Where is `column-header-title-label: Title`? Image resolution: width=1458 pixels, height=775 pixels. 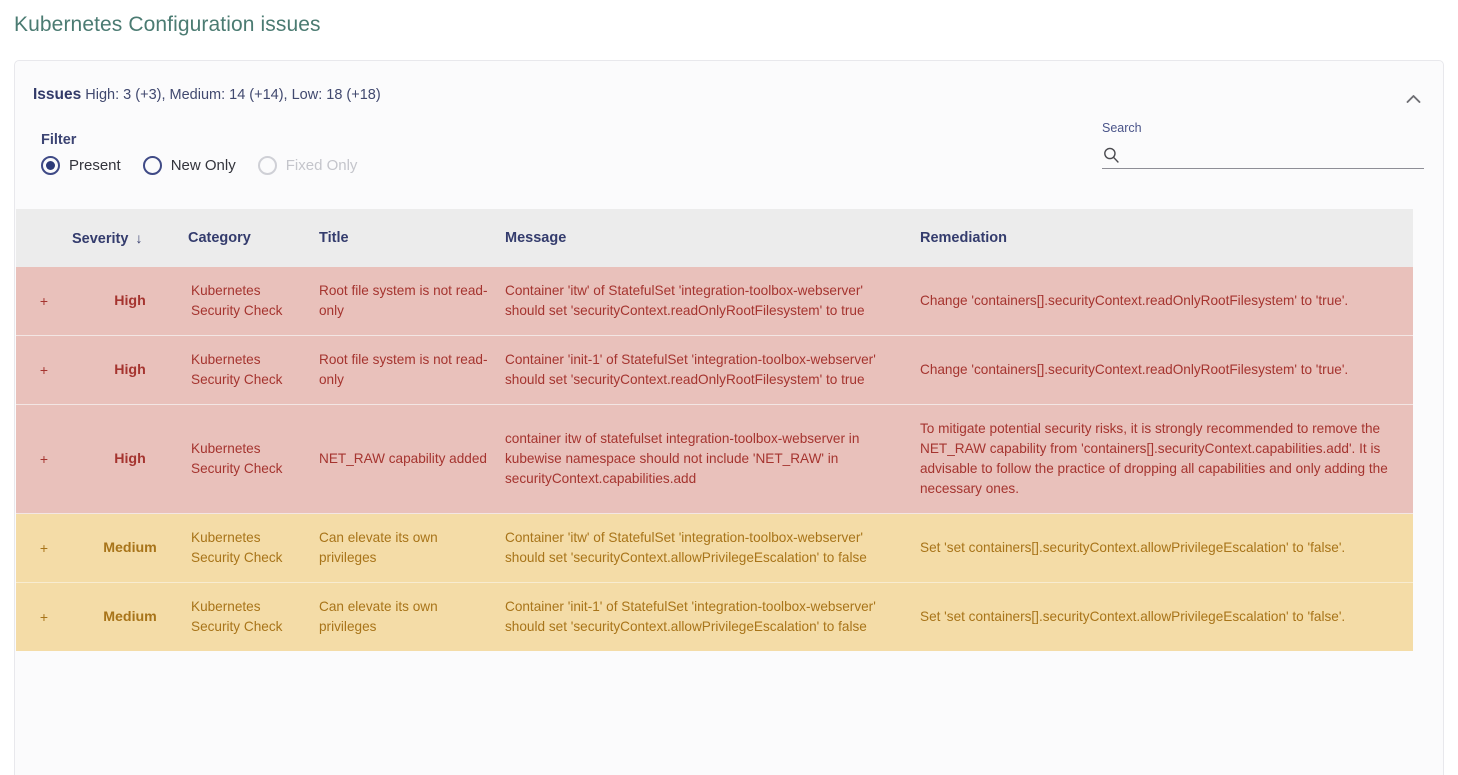 column-header-title-label: Title is located at coordinates (334, 238).